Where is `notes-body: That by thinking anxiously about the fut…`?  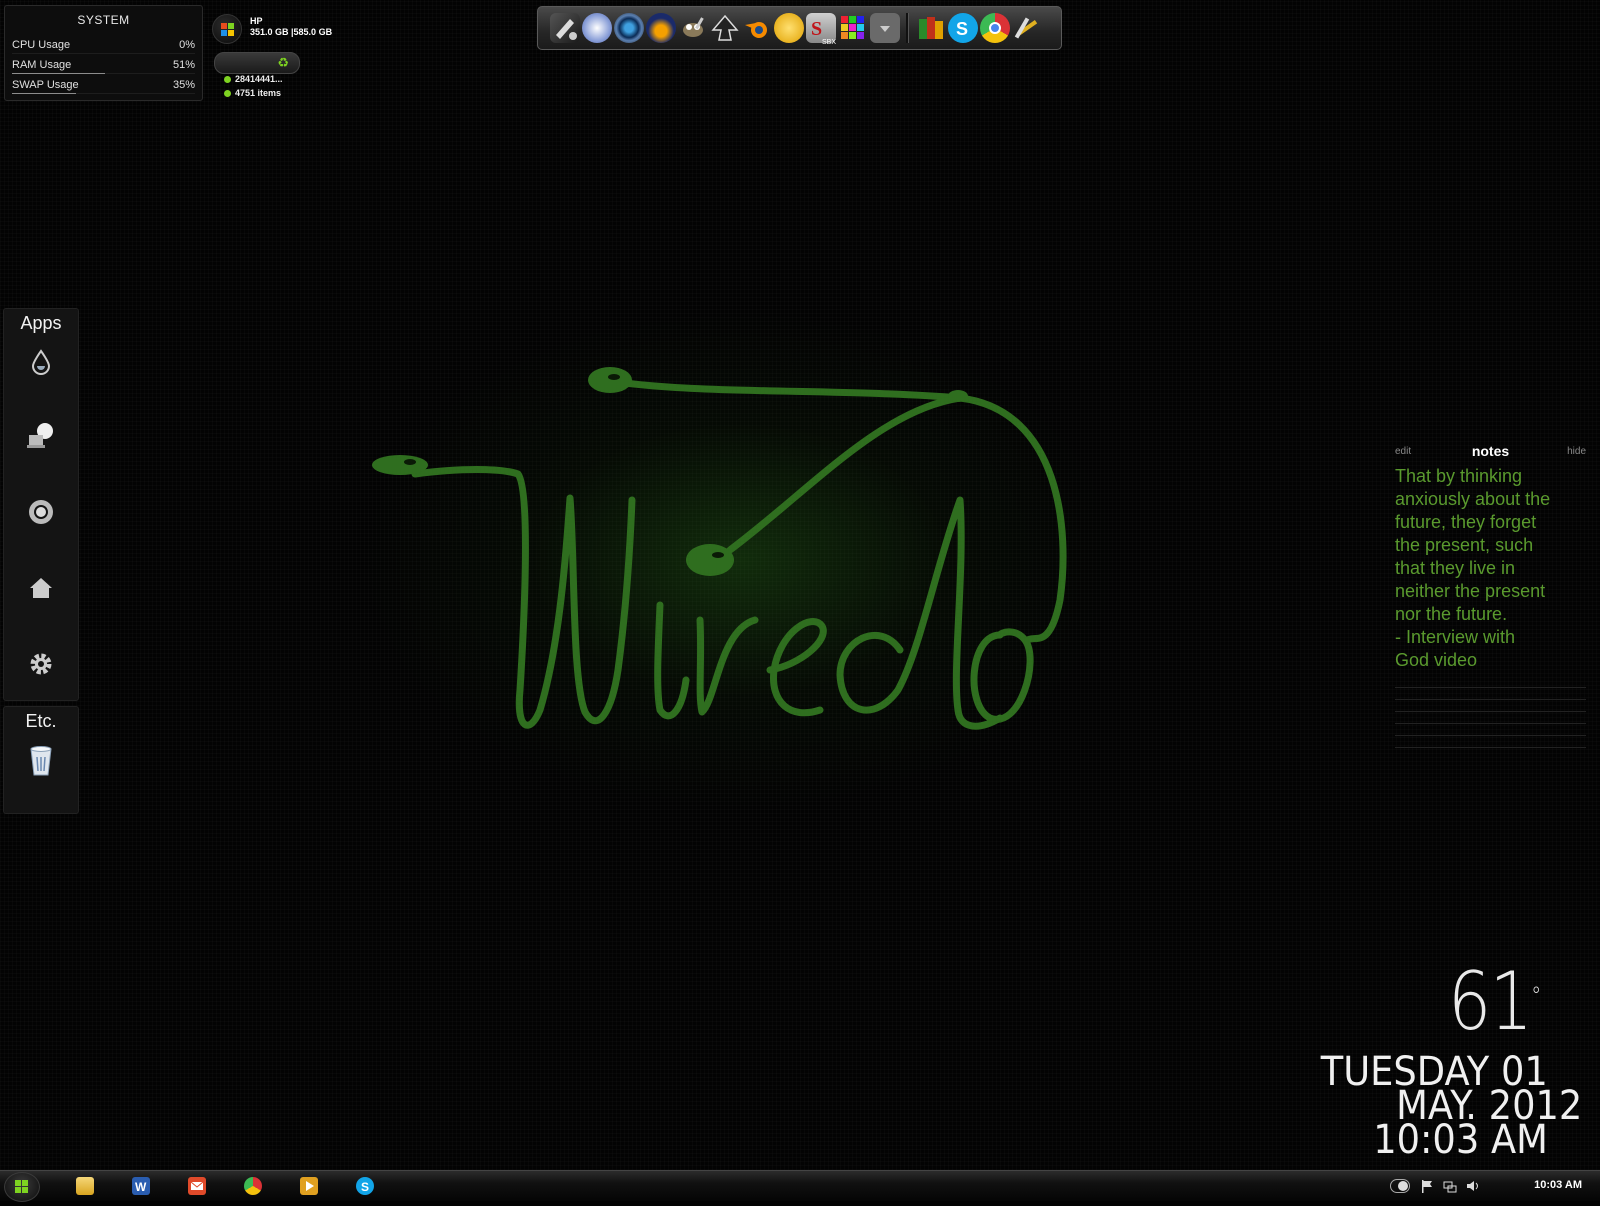 notes-body: That by thinking anxiously about the fut… is located at coordinates (1490, 568).